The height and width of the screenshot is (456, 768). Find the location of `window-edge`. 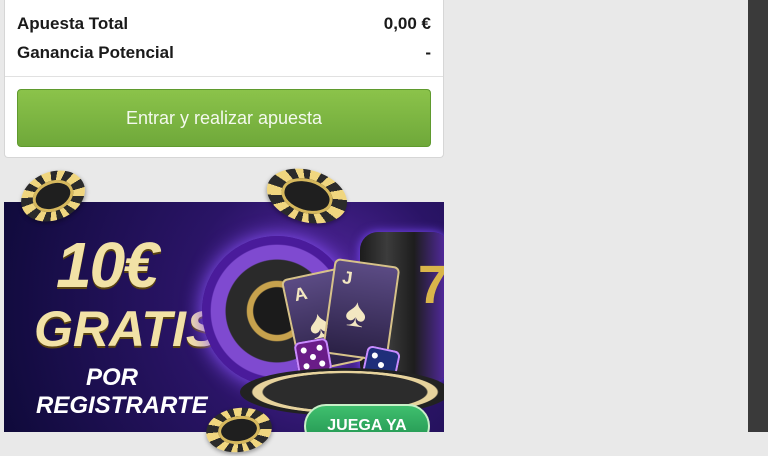

window-edge is located at coordinates (758, 216).